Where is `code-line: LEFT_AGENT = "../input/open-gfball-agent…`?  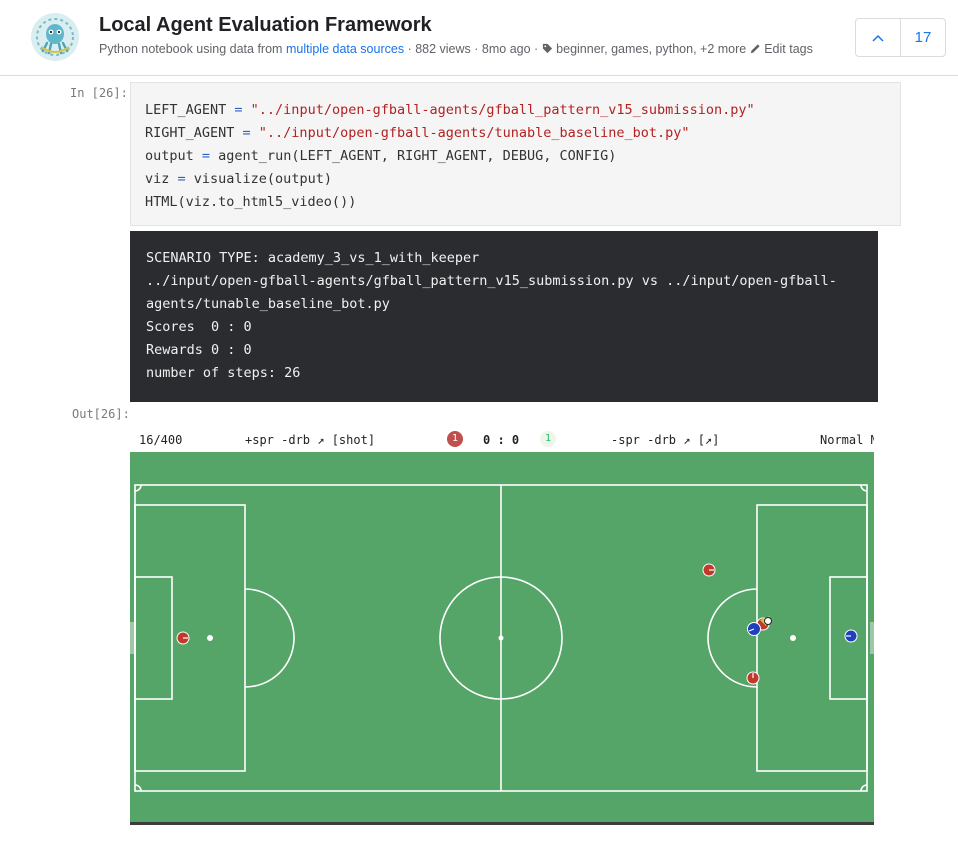
code-line: LEFT_AGENT = "../input/open-gfball-agent… is located at coordinates (450, 110).